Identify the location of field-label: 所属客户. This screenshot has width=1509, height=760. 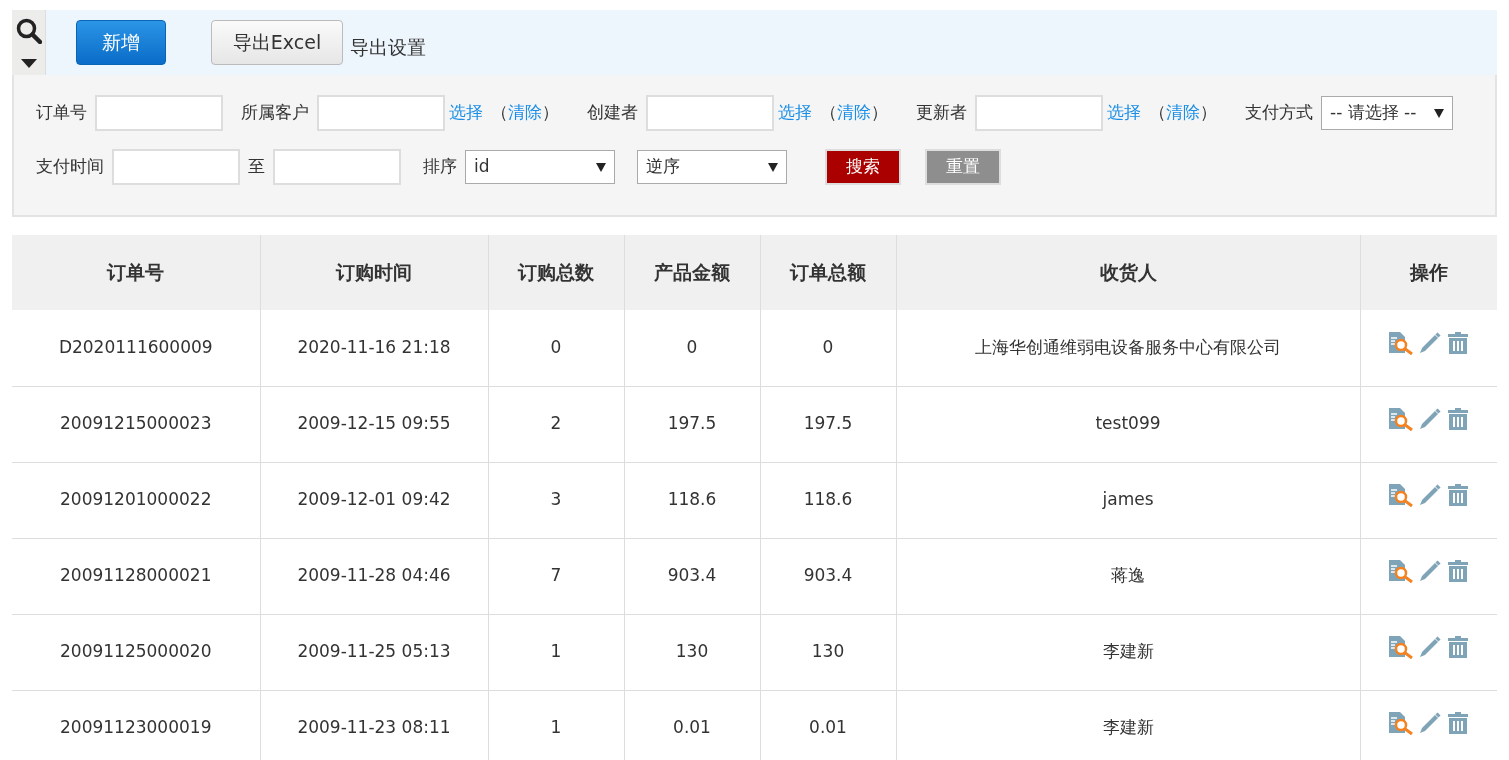
(275, 113).